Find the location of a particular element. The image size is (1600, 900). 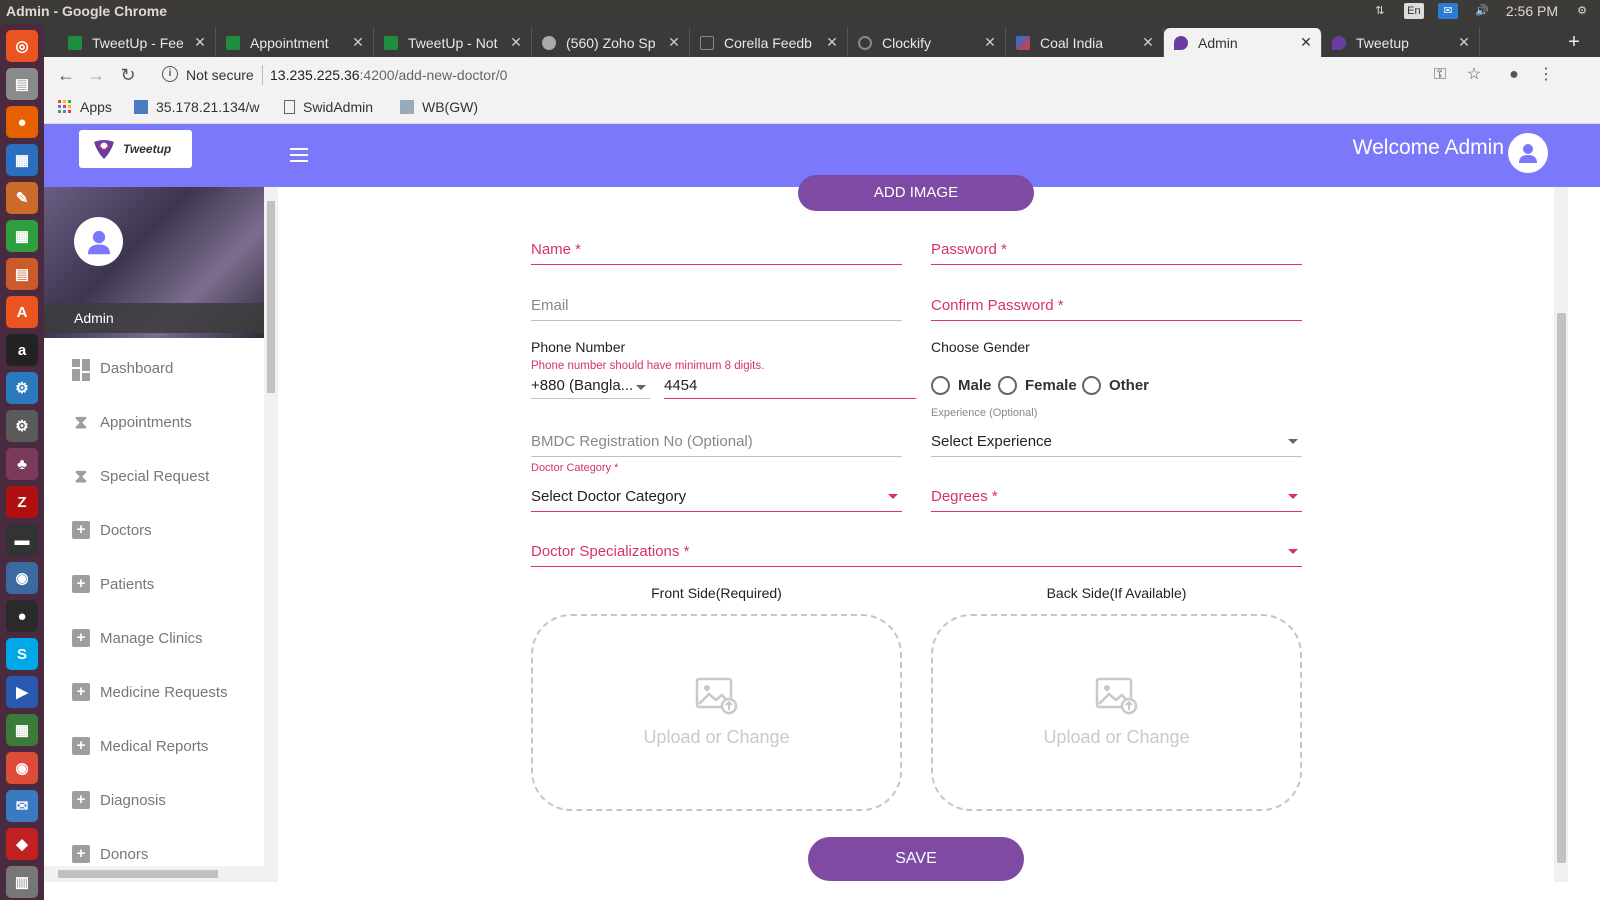

browser-tab-active: Admin ✕ is located at coordinates (1243, 42).